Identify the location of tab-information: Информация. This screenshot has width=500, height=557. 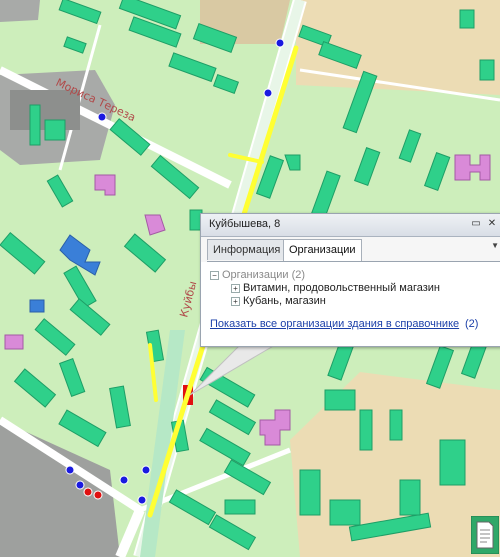
(247, 249).